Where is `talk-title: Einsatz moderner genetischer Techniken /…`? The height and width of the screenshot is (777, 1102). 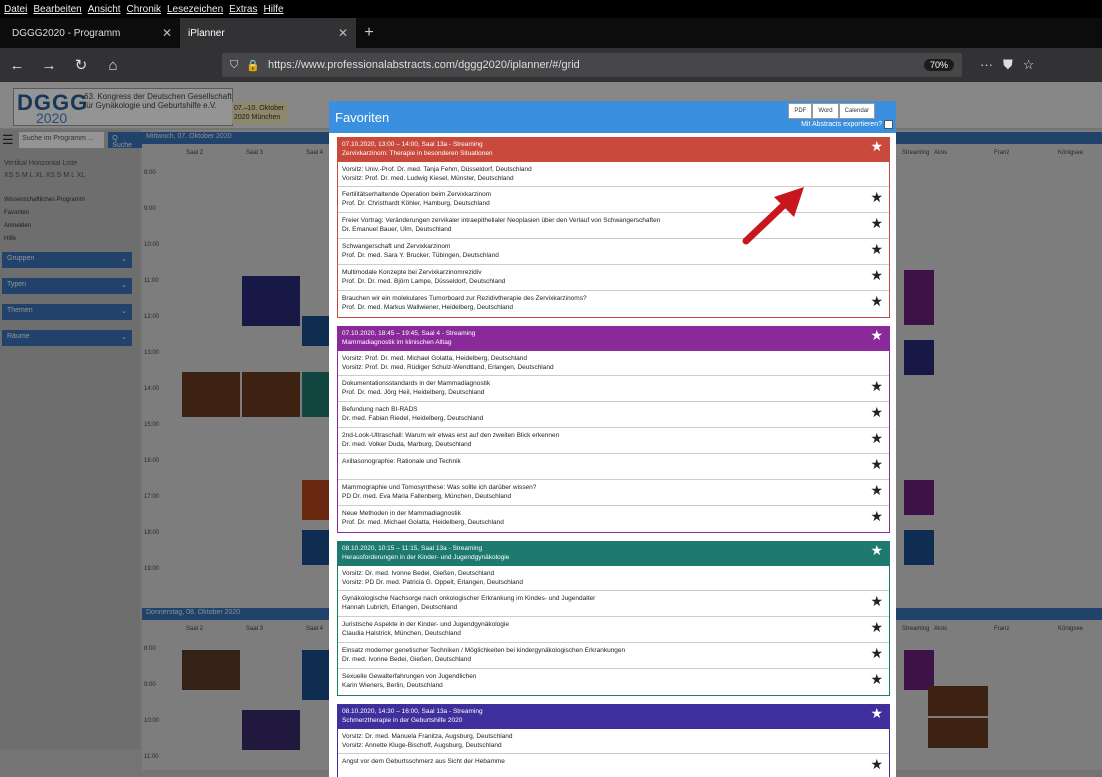 talk-title: Einsatz moderner genetischer Techniken /… is located at coordinates (484, 650).